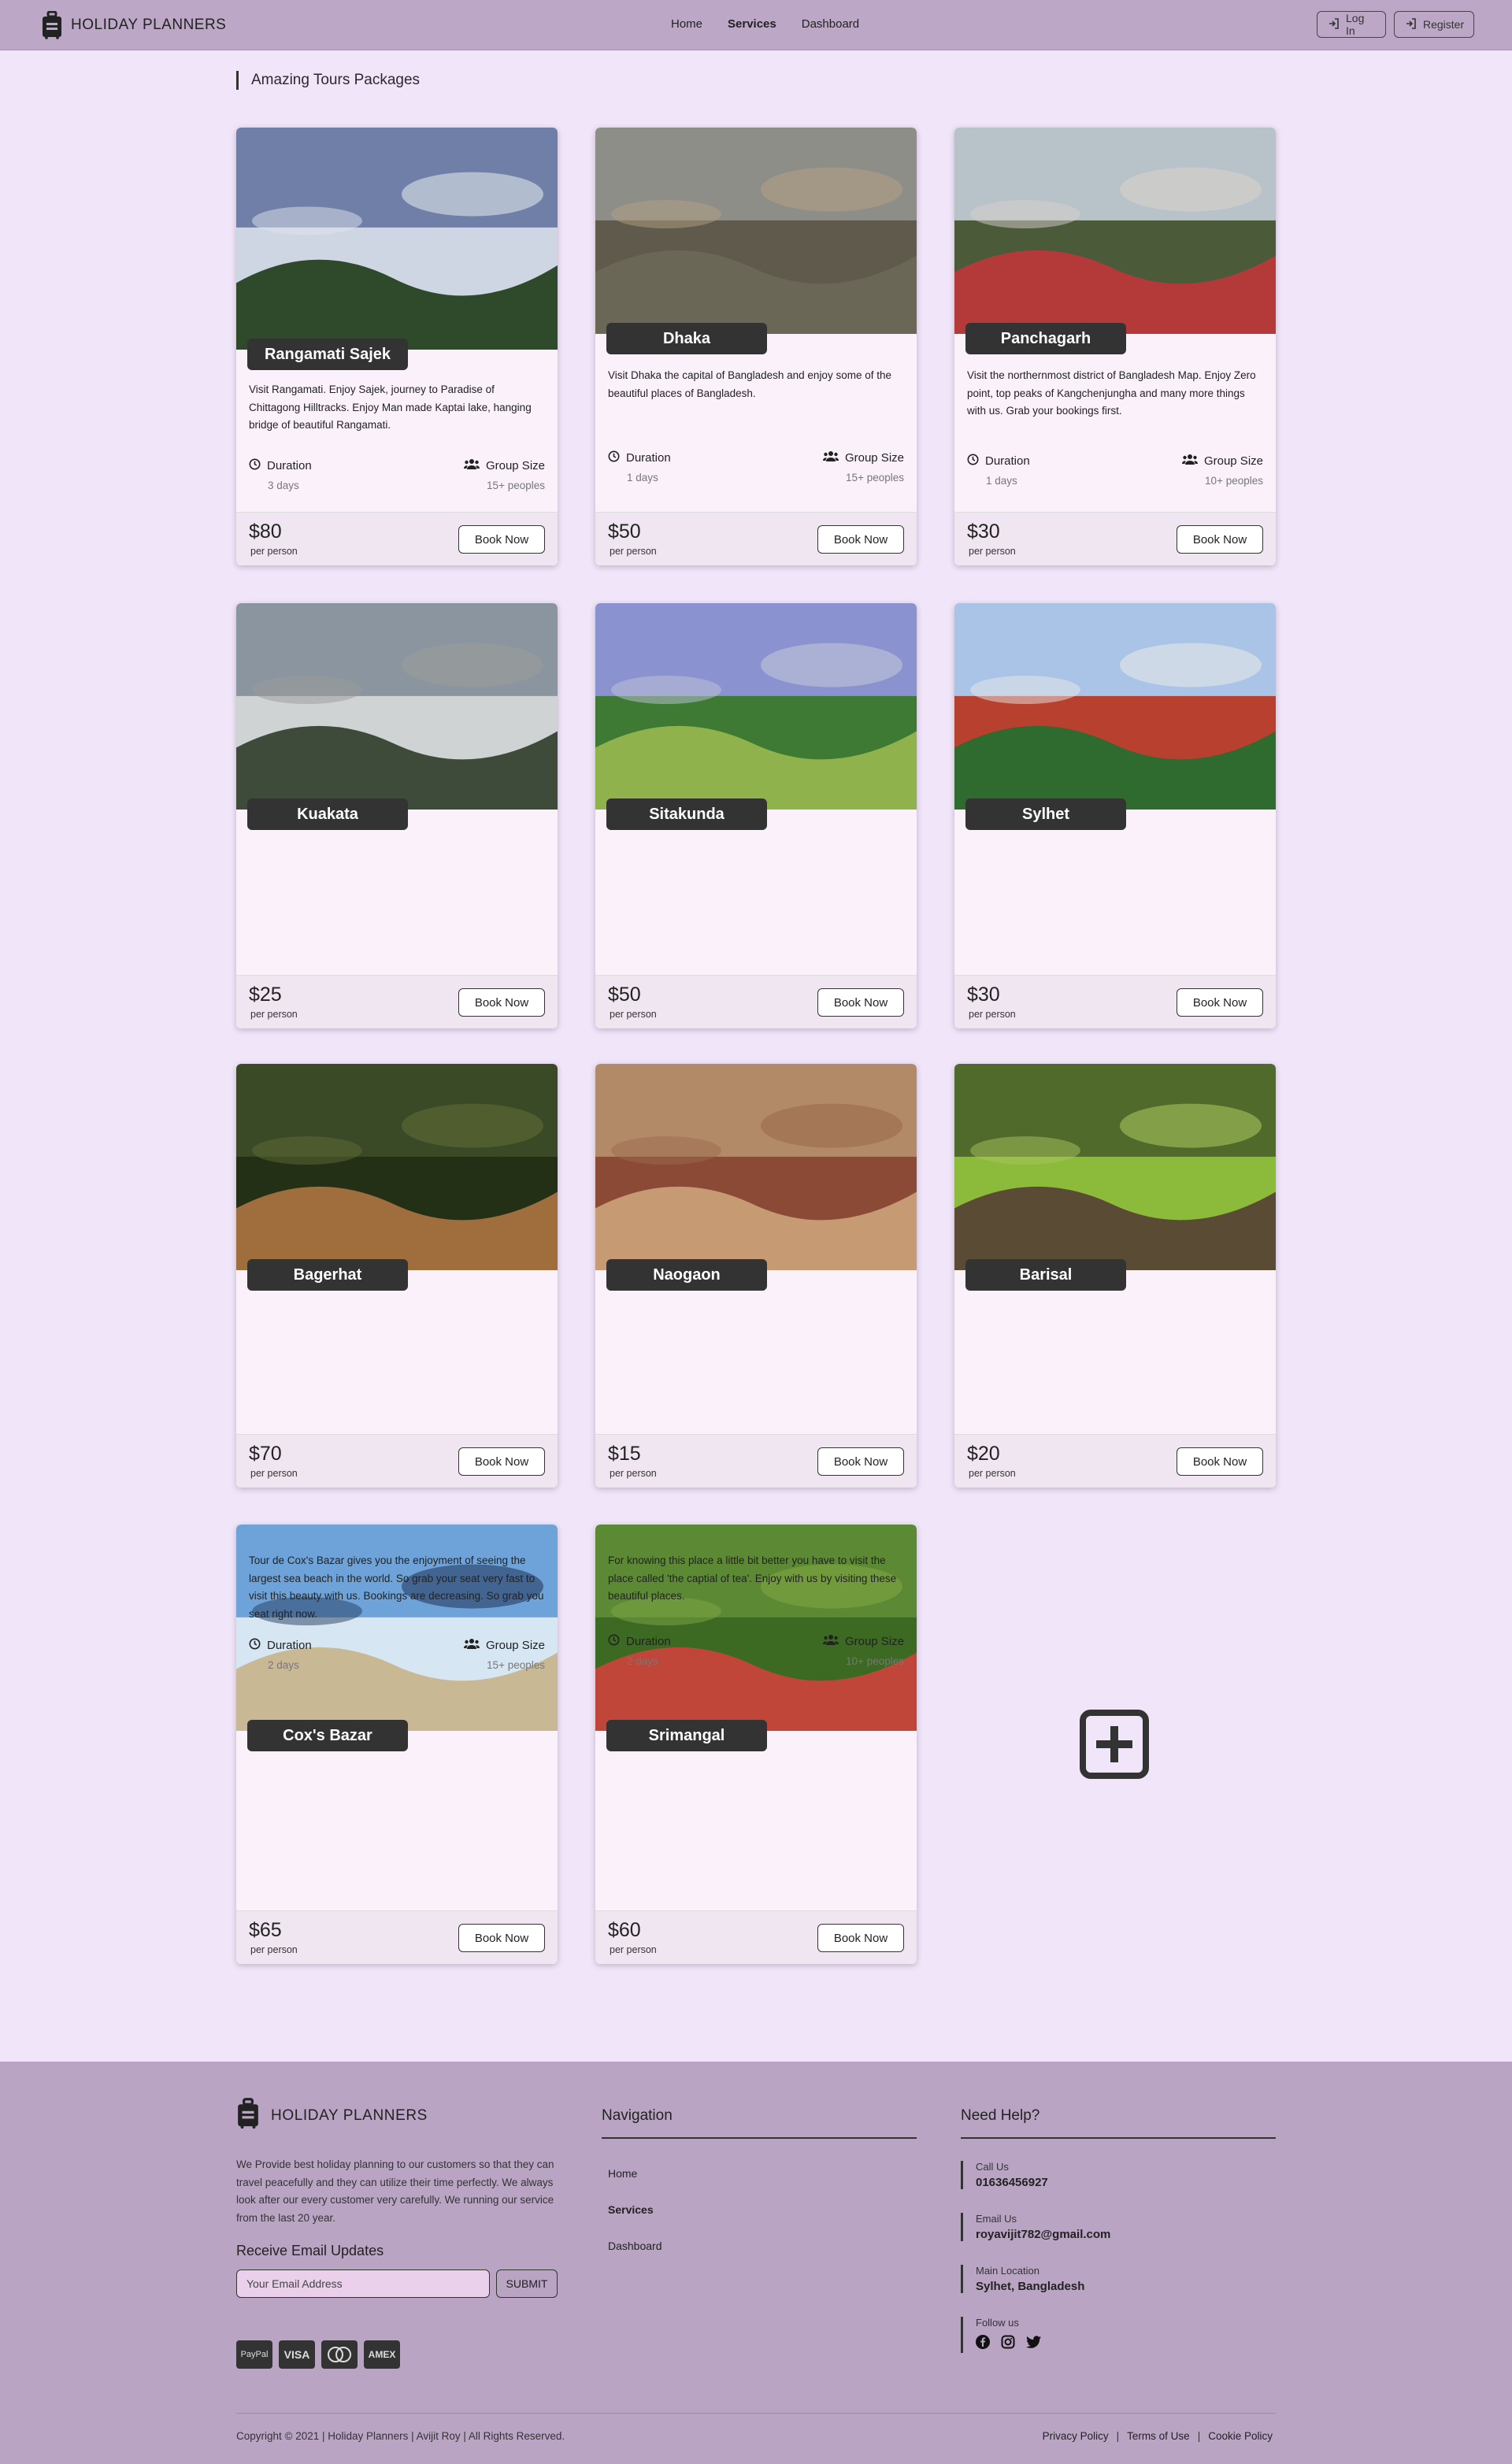 This screenshot has height=2464, width=1512. I want to click on tour-name: Barisal, so click(1045, 1275).